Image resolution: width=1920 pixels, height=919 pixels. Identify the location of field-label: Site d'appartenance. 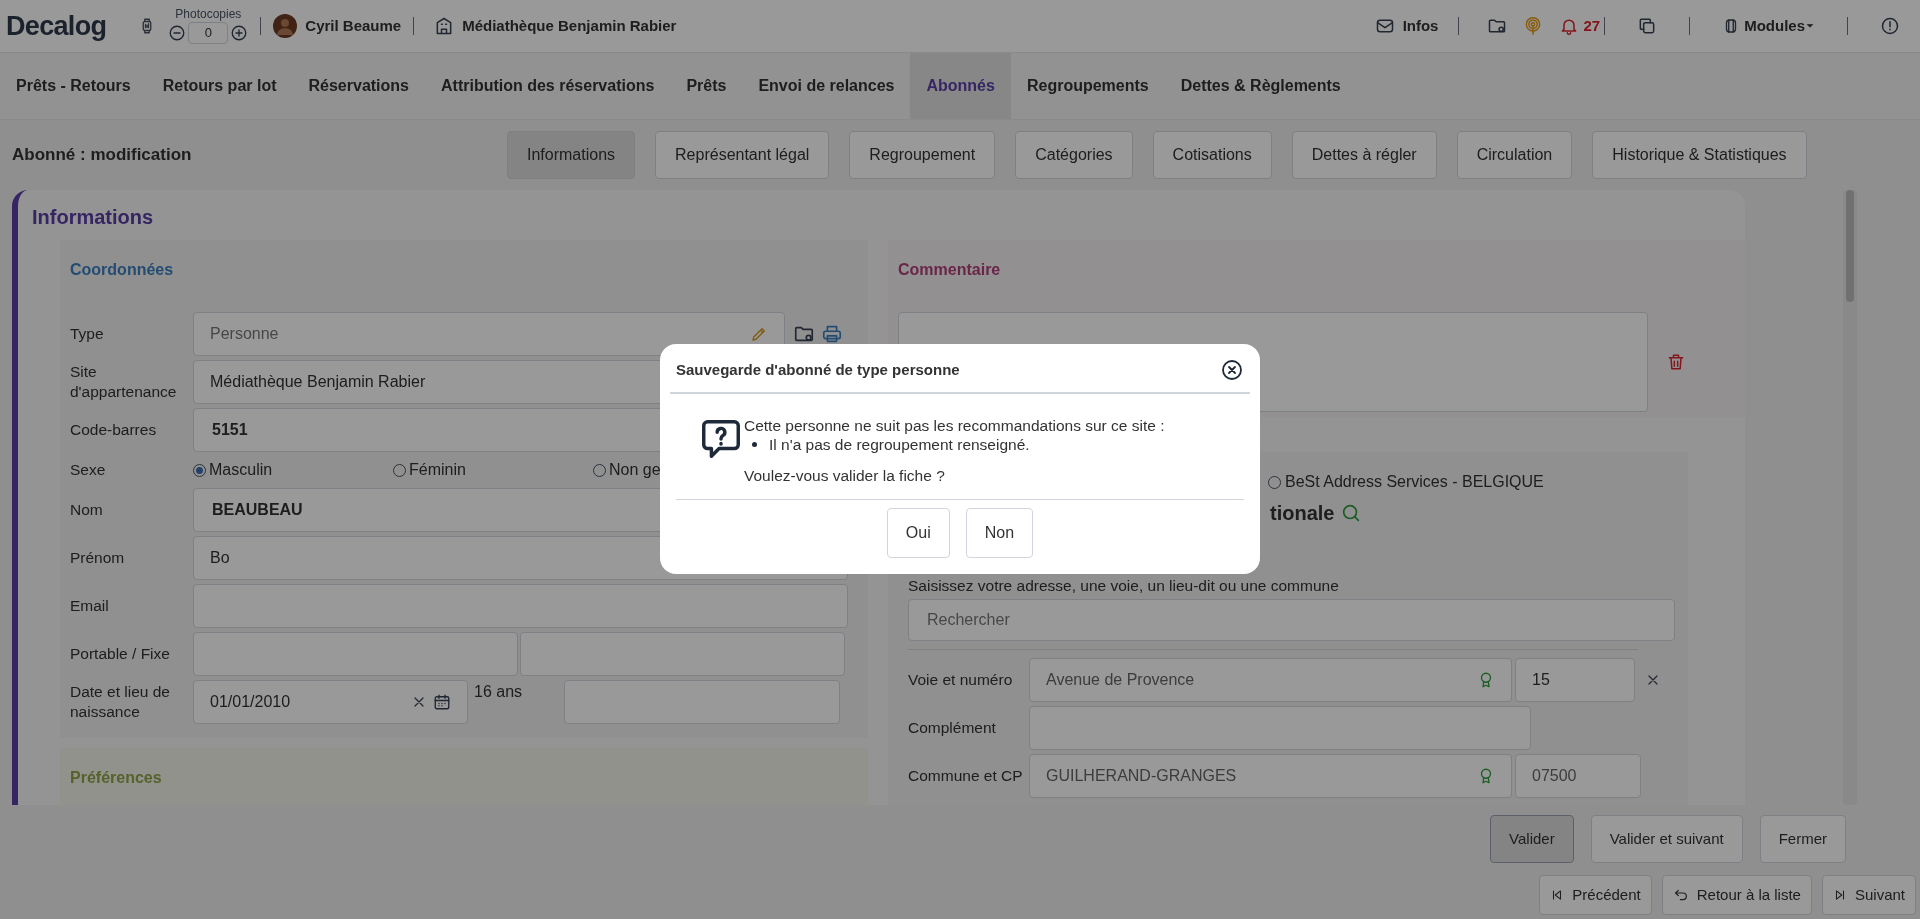
(124, 382).